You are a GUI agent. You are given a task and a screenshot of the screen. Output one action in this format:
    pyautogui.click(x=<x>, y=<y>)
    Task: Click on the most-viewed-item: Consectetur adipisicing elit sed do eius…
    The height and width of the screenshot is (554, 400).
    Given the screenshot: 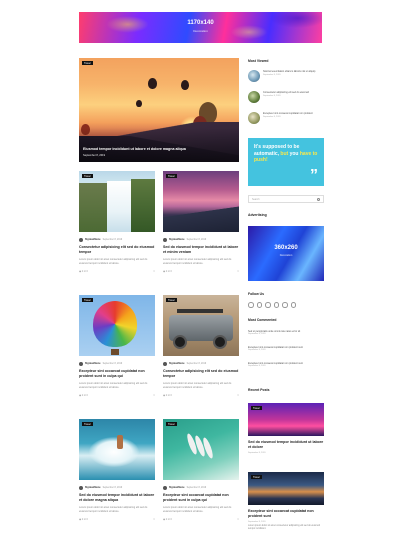 What is the action you would take?
    pyautogui.click(x=286, y=97)
    